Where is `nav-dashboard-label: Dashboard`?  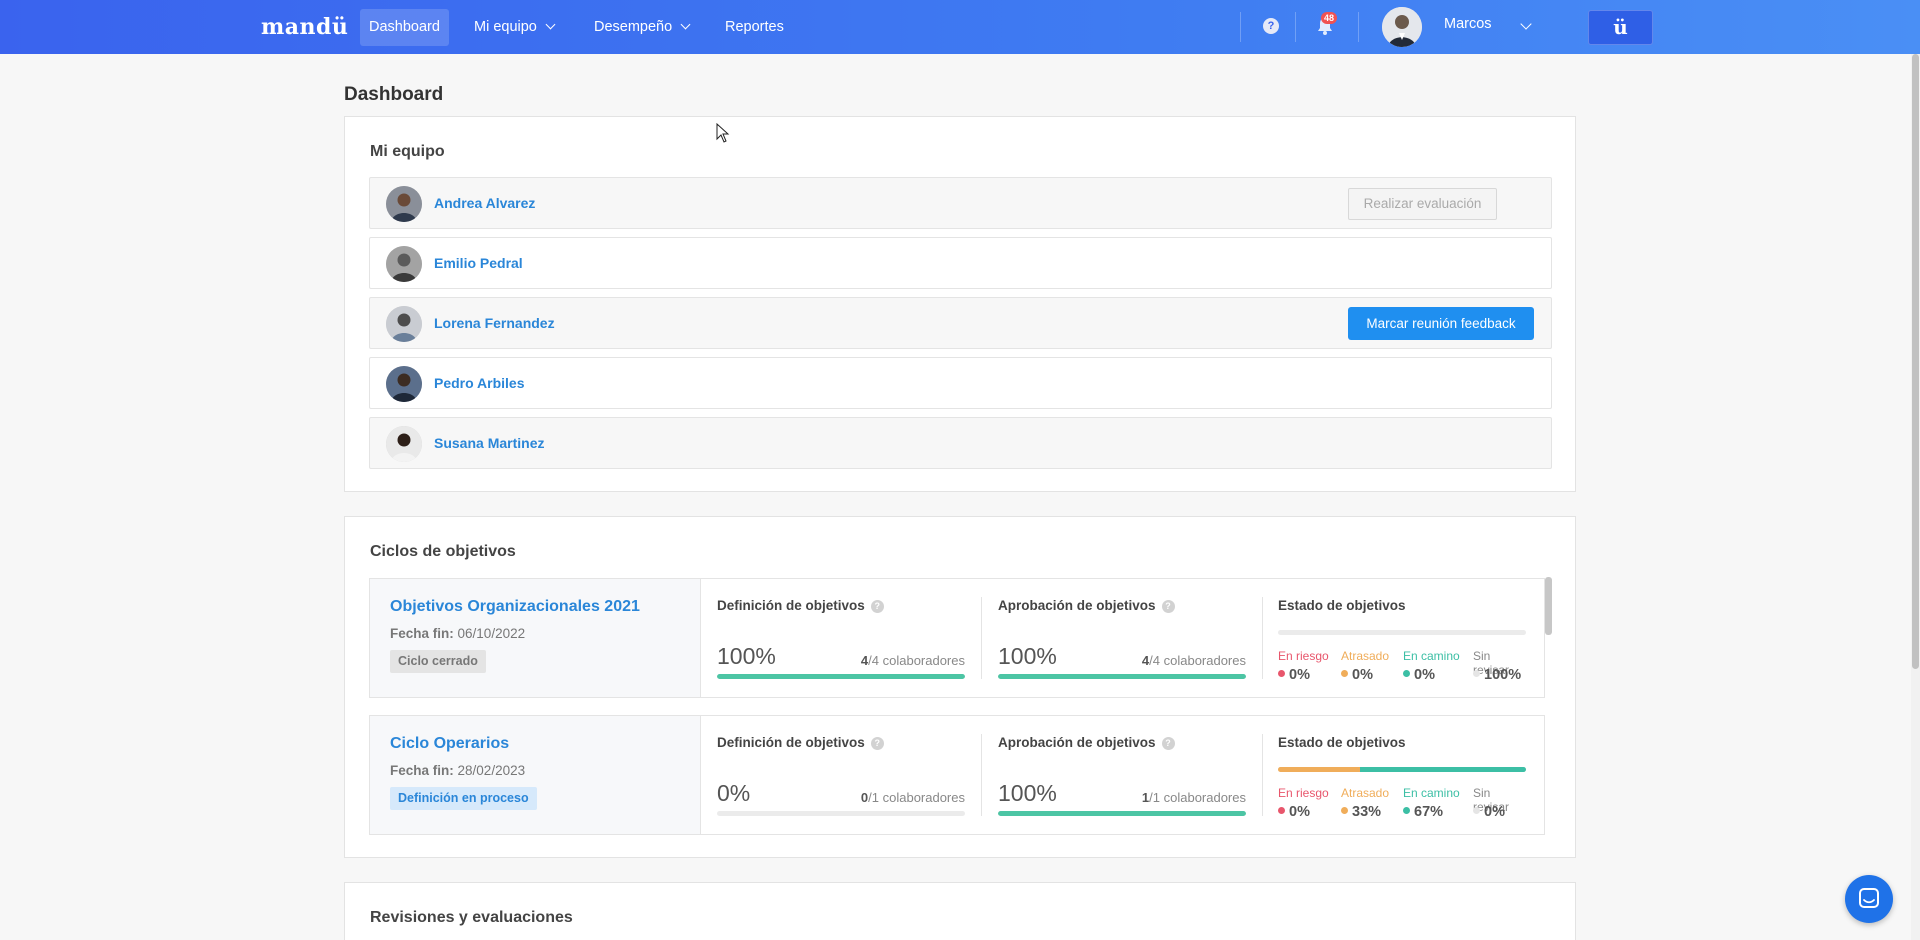
nav-dashboard-label: Dashboard is located at coordinates (404, 27).